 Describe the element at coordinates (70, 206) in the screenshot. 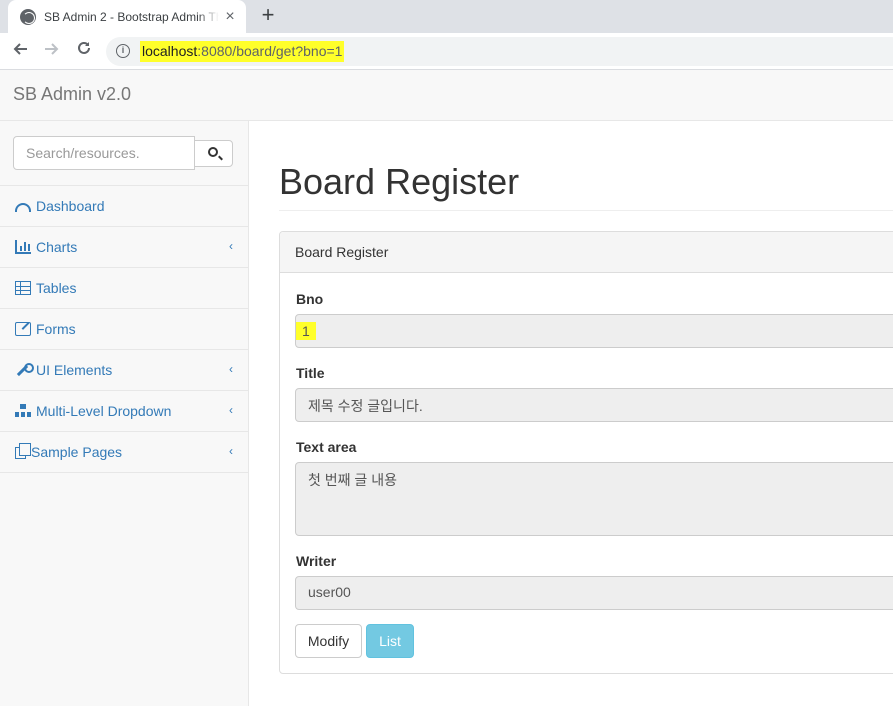

I see `sidebar-item-label: Dashboard` at that location.